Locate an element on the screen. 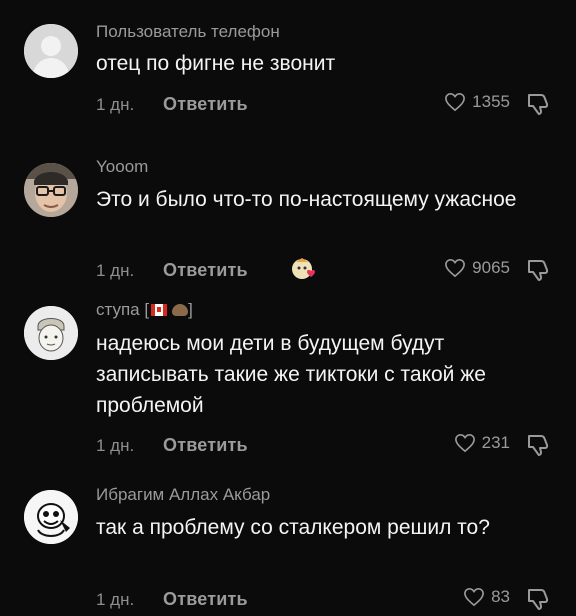 Image resolution: width=576 pixels, height=616 pixels. comment-author: ступа [] is located at coordinates (144, 310).